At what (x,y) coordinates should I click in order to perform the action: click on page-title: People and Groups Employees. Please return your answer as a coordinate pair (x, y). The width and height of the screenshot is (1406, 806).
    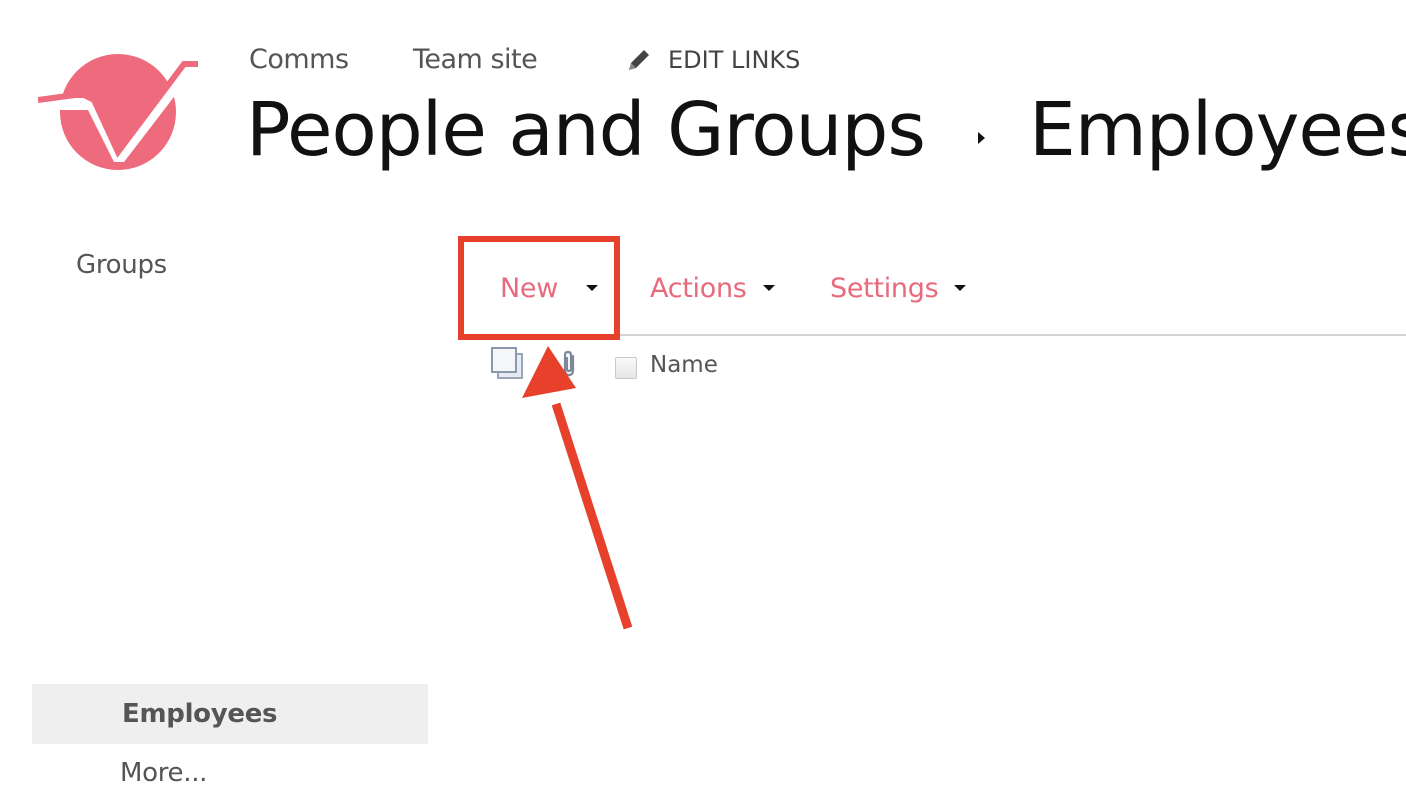
    Looking at the image, I should click on (826, 130).